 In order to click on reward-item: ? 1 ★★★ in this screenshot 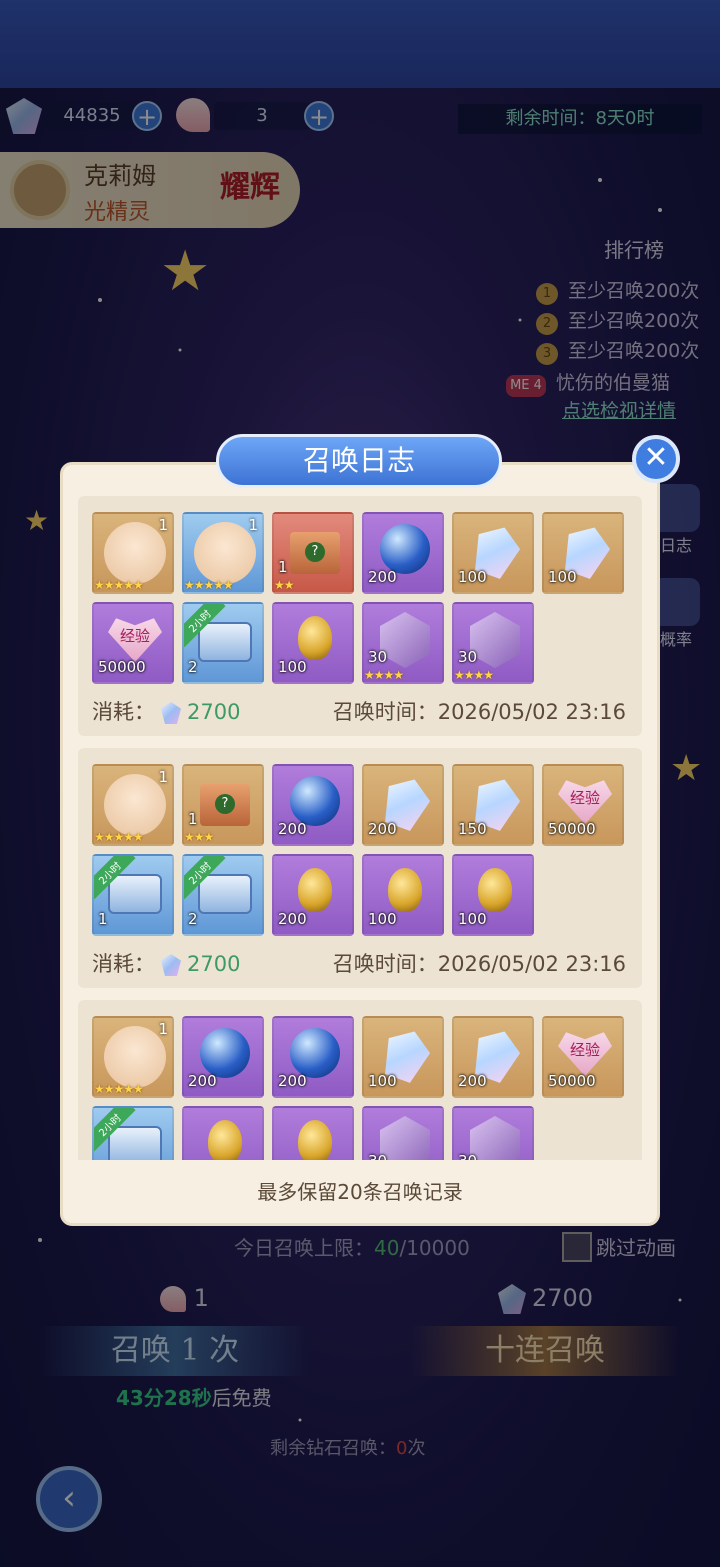, I will do `click(223, 805)`.